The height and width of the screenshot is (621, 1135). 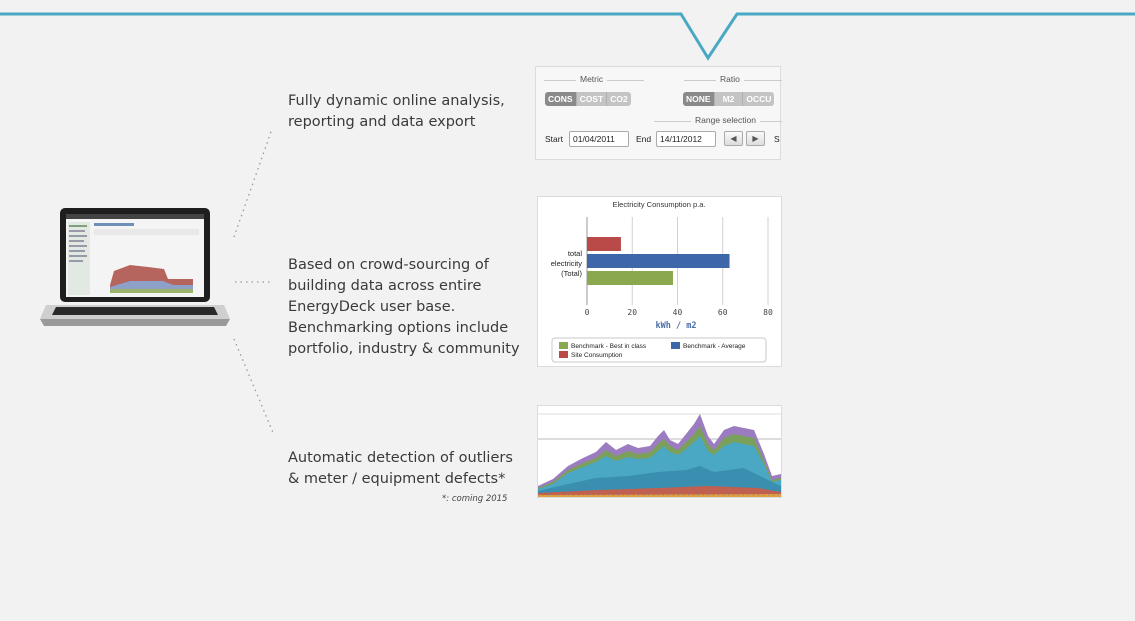 What do you see at coordinates (592, 79) in the screenshot?
I see `metric-label: Metric` at bounding box center [592, 79].